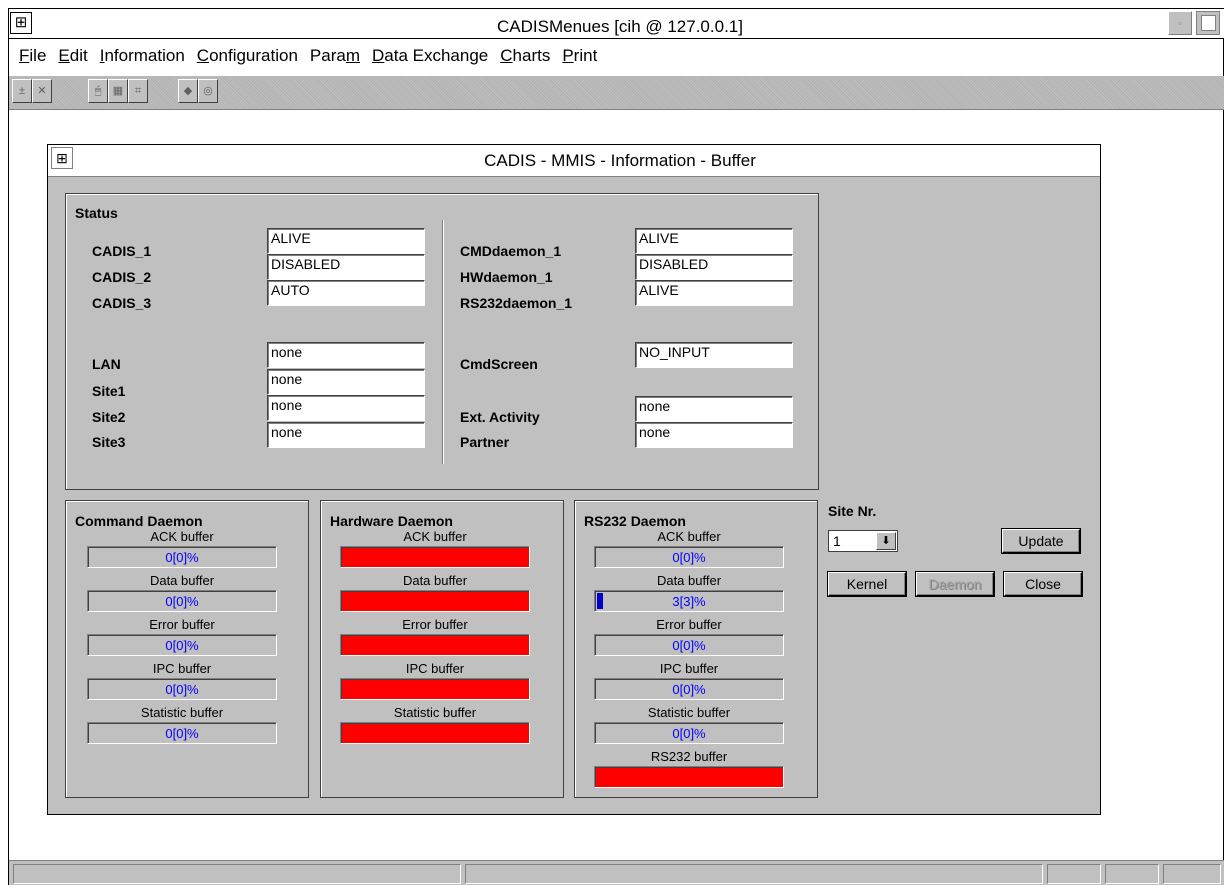  What do you see at coordinates (852, 511) in the screenshot?
I see `site-nr-label: Site Nr.` at bounding box center [852, 511].